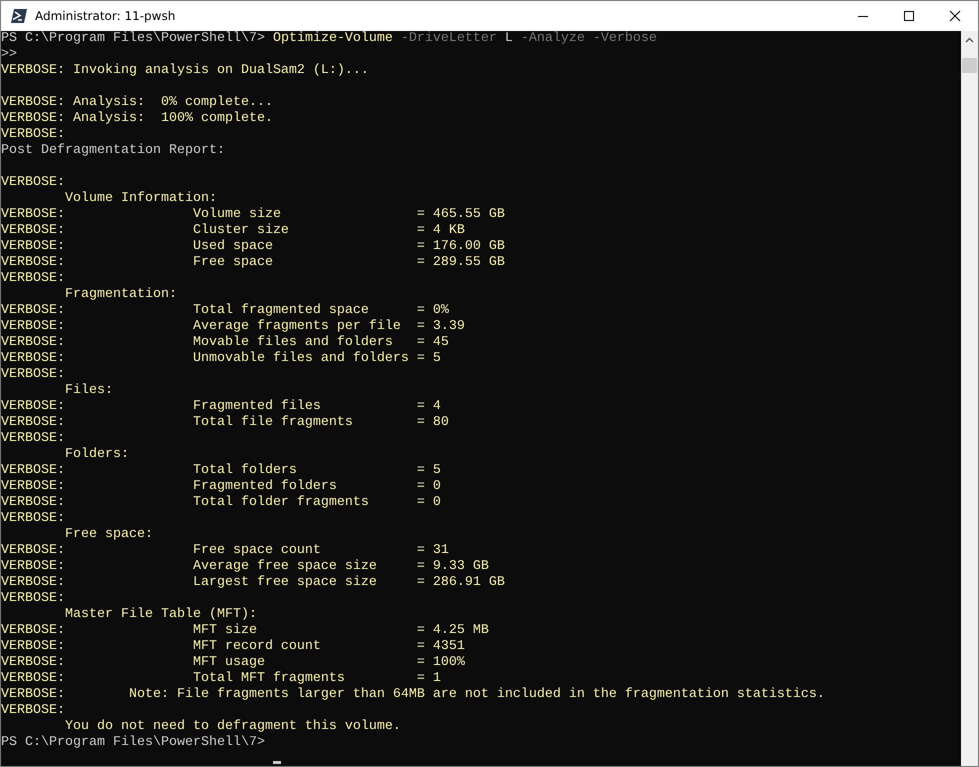 This screenshot has width=979, height=767. Describe the element at coordinates (9, 55) in the screenshot. I see `console-line: >>` at that location.